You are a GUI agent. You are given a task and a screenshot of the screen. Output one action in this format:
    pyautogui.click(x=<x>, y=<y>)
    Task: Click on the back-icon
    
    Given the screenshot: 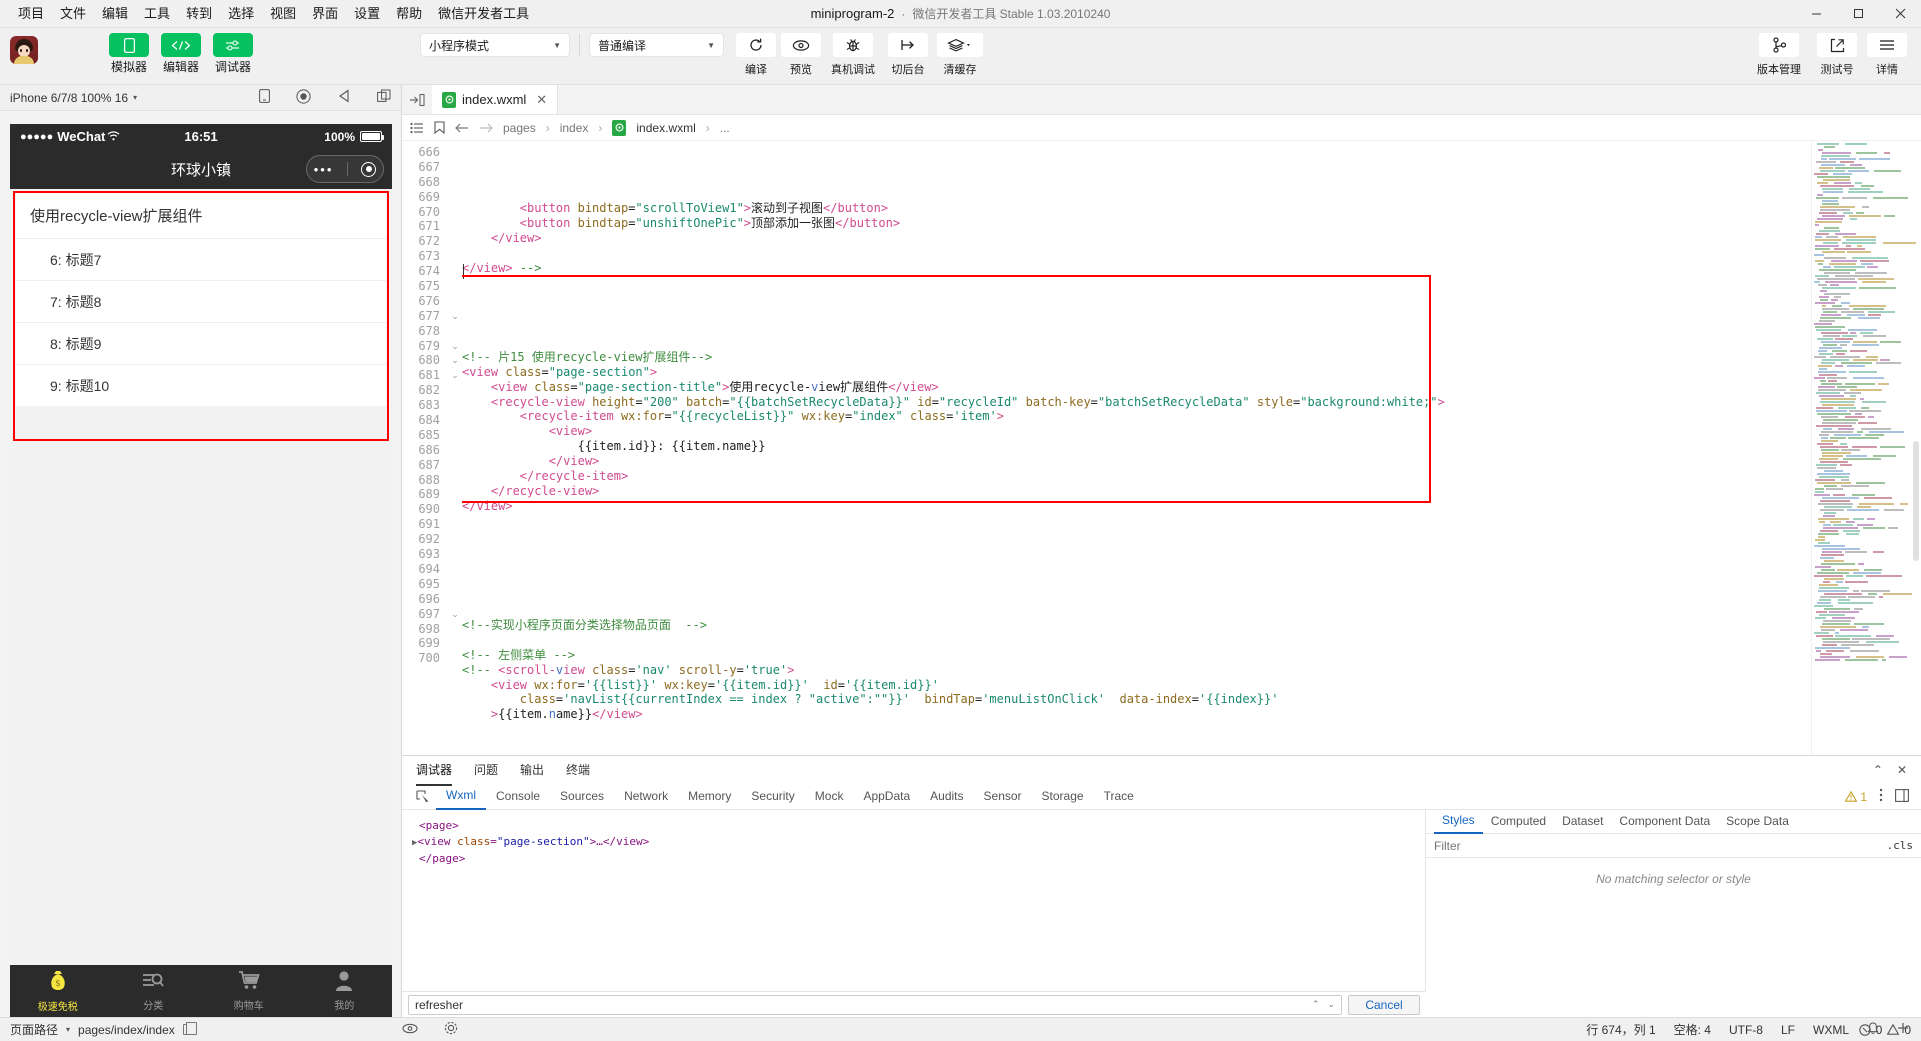 What is the action you would take?
    pyautogui.click(x=462, y=128)
    